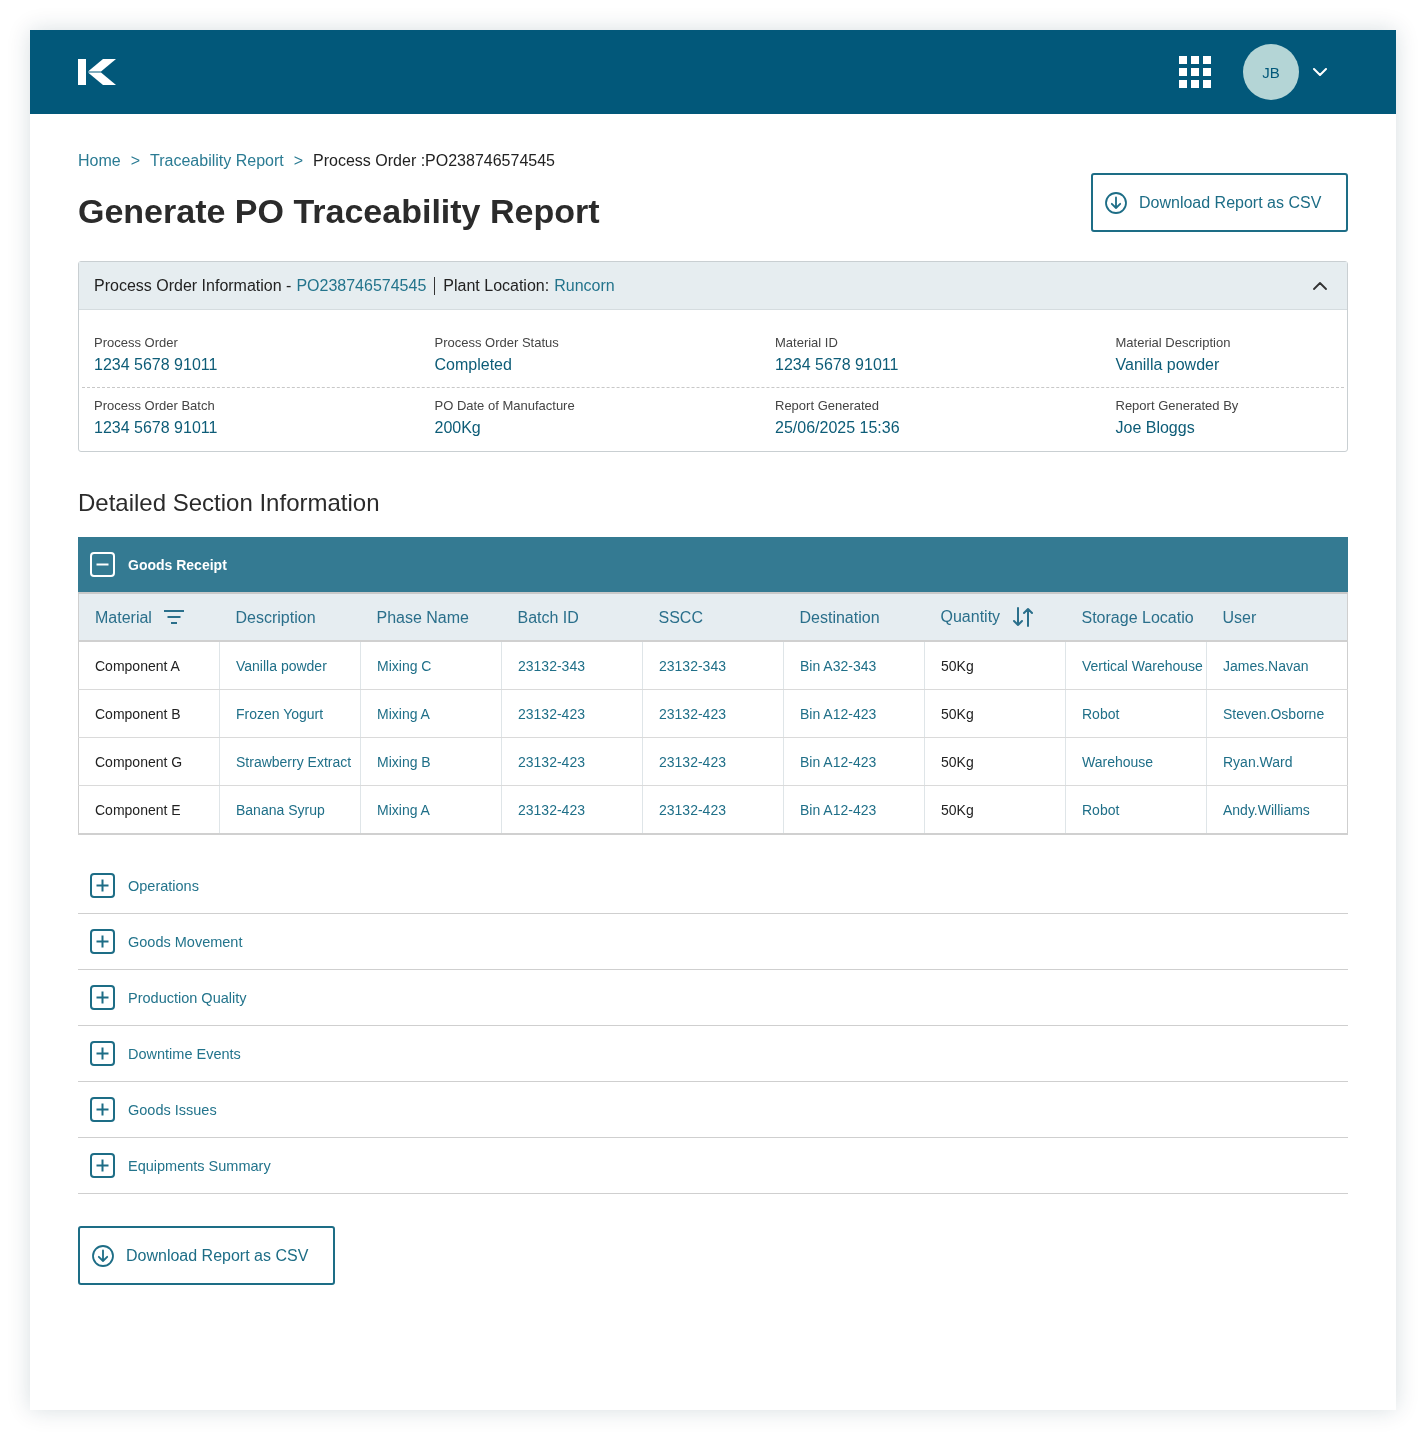 The image size is (1426, 1440). I want to click on sort-icon, so click(1023, 617).